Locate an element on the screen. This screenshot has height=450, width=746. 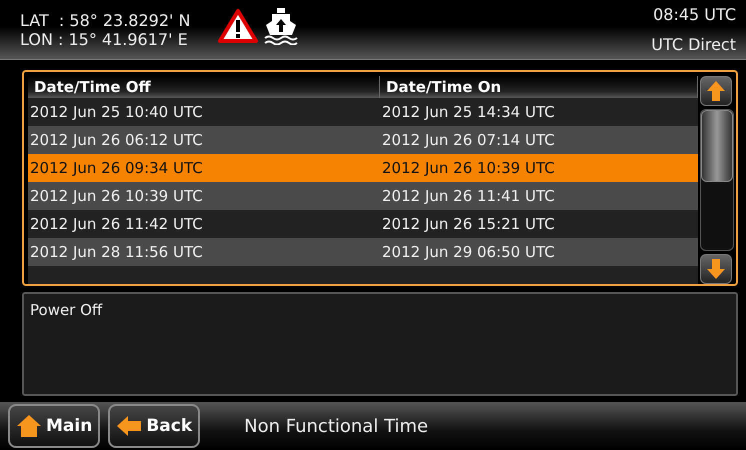
ship-icon is located at coordinates (281, 25).